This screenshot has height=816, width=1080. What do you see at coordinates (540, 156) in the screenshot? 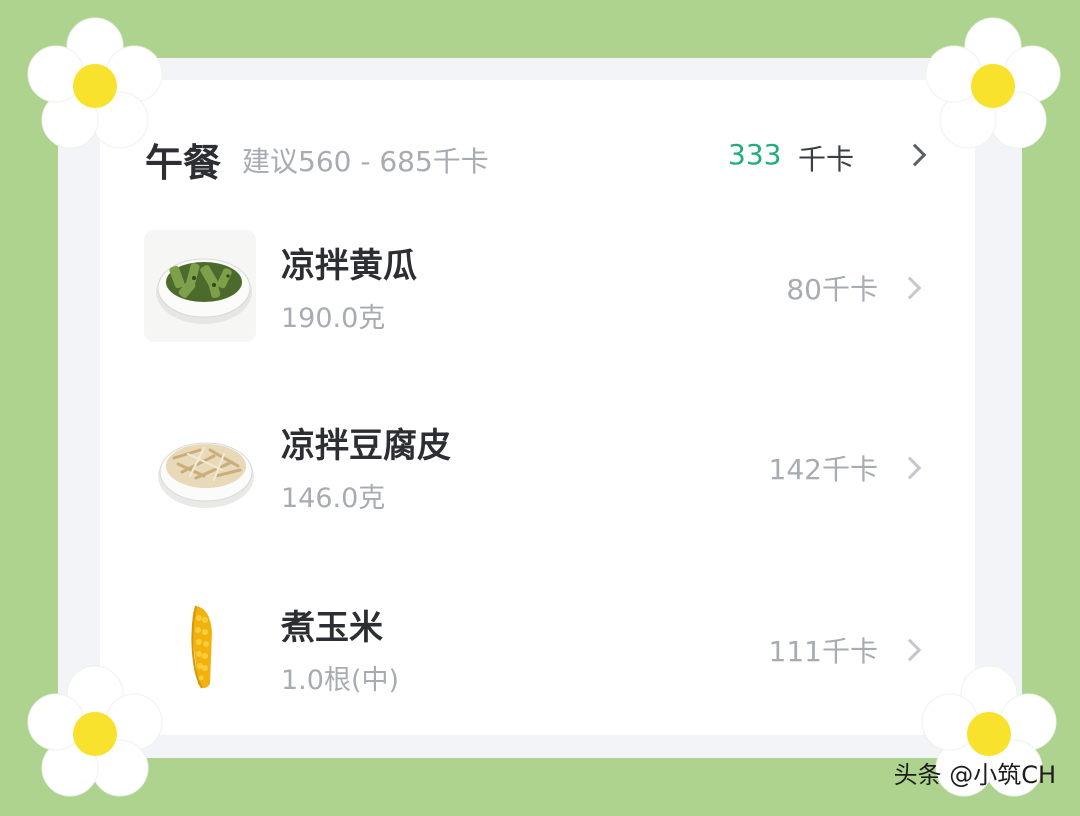
I see `meal-header: 午餐 建议560 - 685千卡 333 千卡` at bounding box center [540, 156].